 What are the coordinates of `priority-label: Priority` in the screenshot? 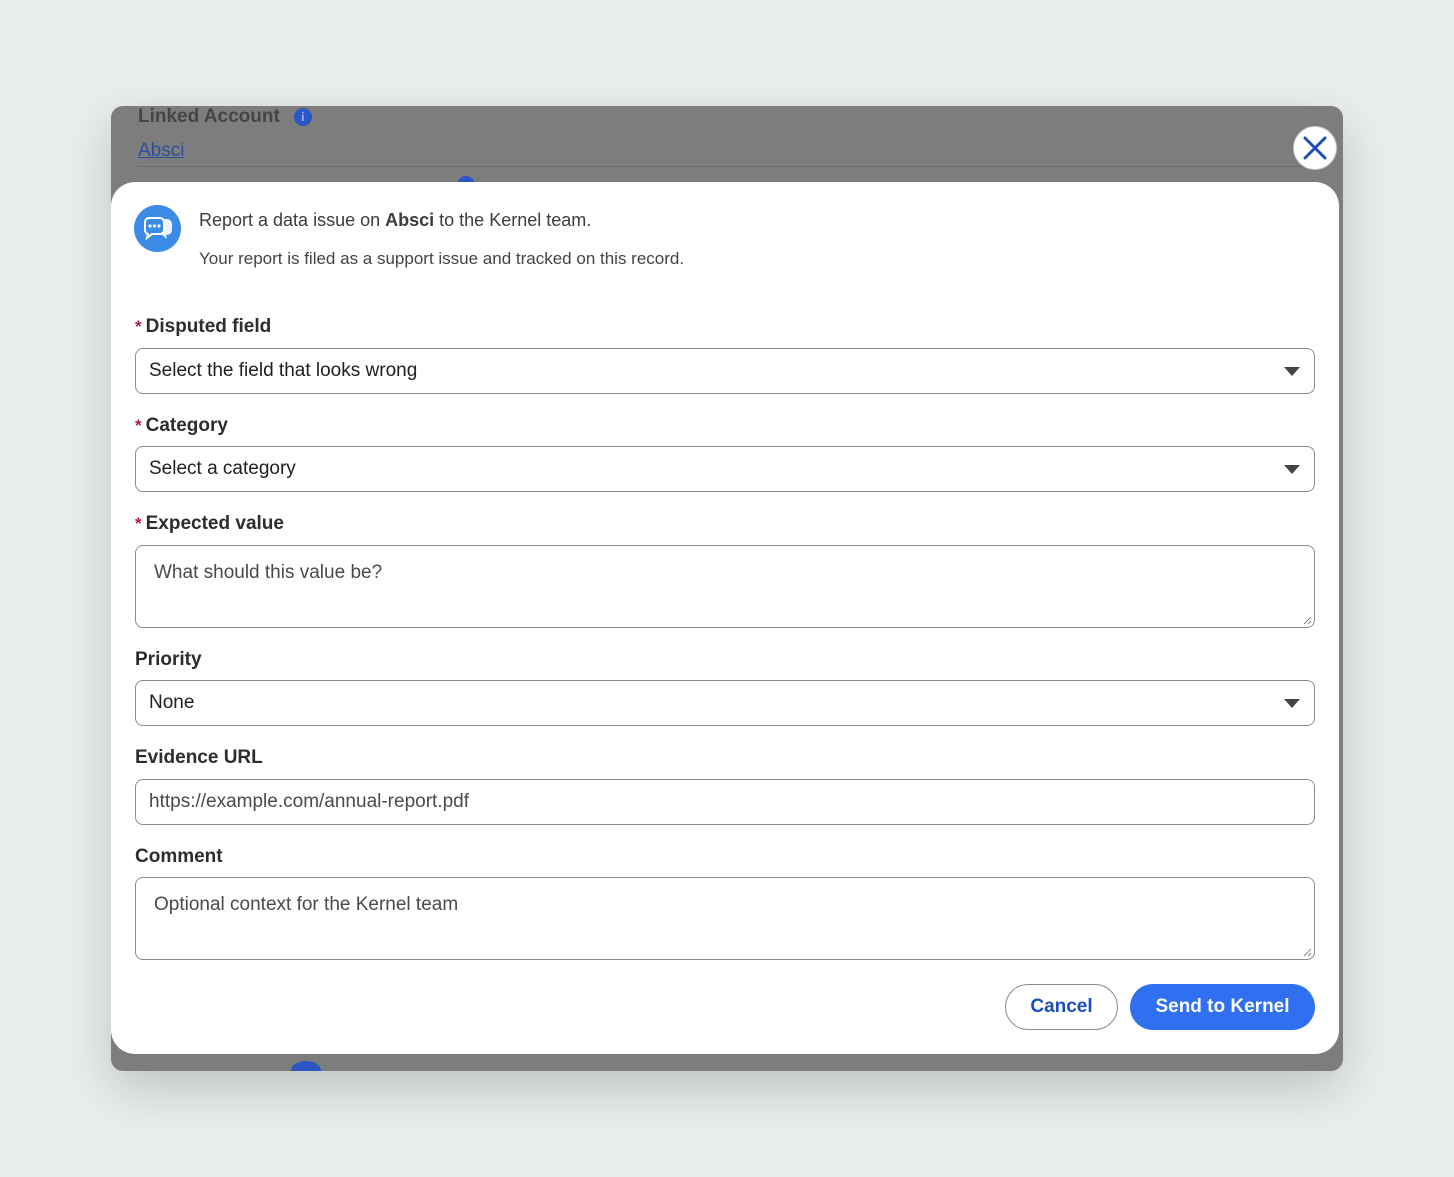 It's located at (168, 659).